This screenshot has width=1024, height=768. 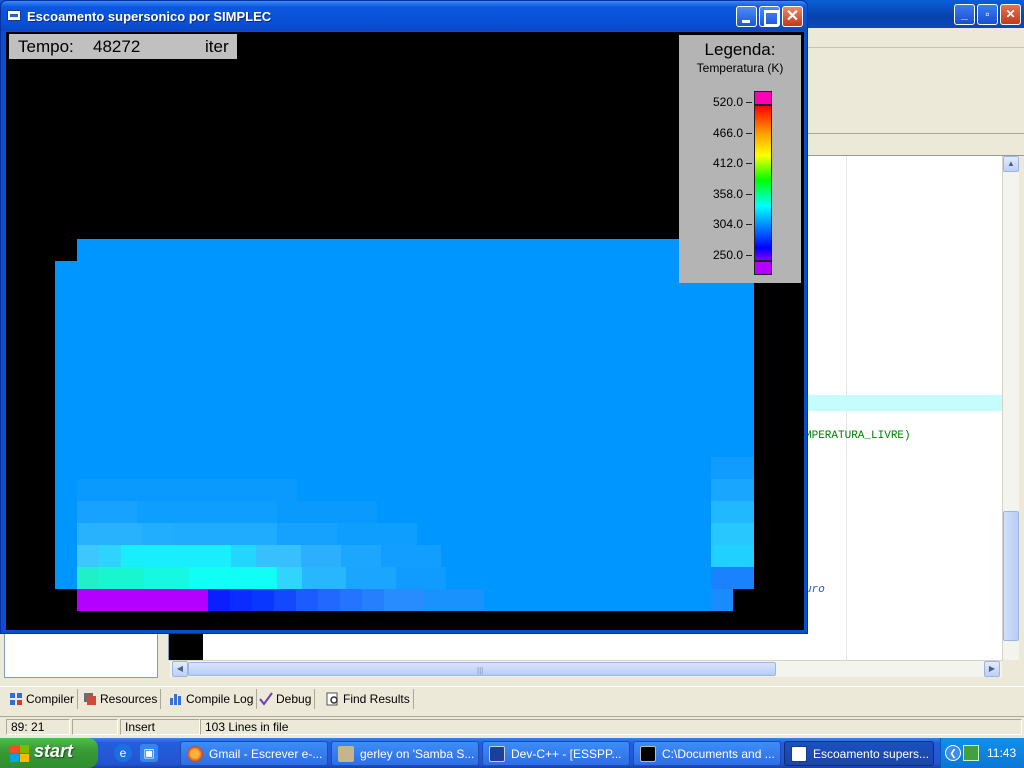 What do you see at coordinates (415, 250) in the screenshot?
I see `field-region` at bounding box center [415, 250].